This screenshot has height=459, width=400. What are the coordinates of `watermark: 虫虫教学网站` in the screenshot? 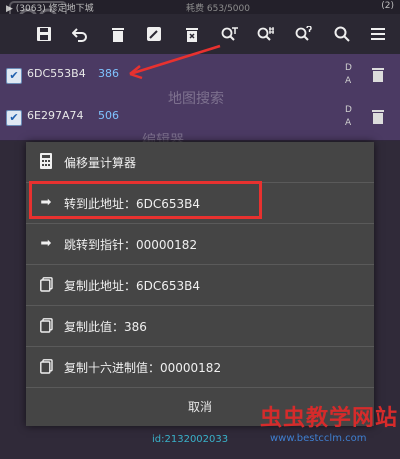 It's located at (329, 418).